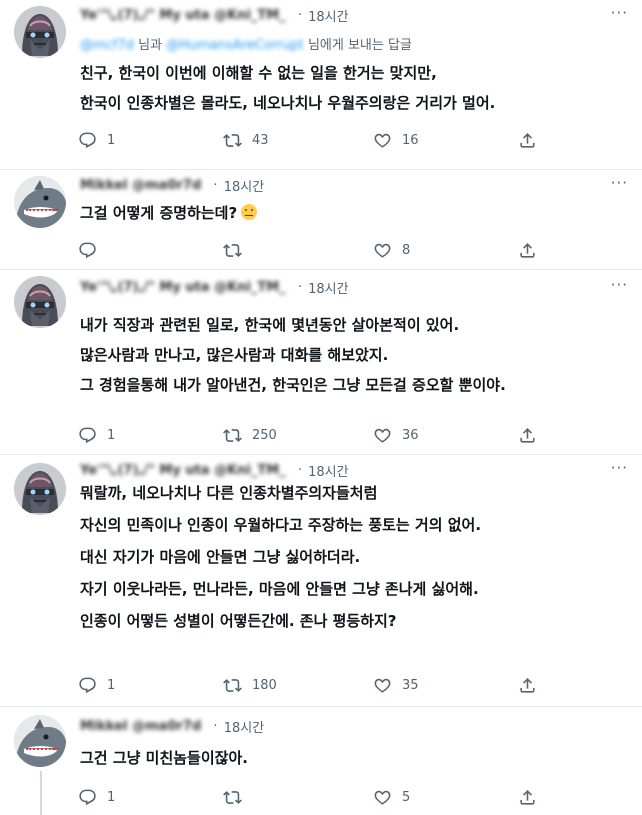  Describe the element at coordinates (150, 45) in the screenshot. I see `replying-conjunction: 님과` at that location.